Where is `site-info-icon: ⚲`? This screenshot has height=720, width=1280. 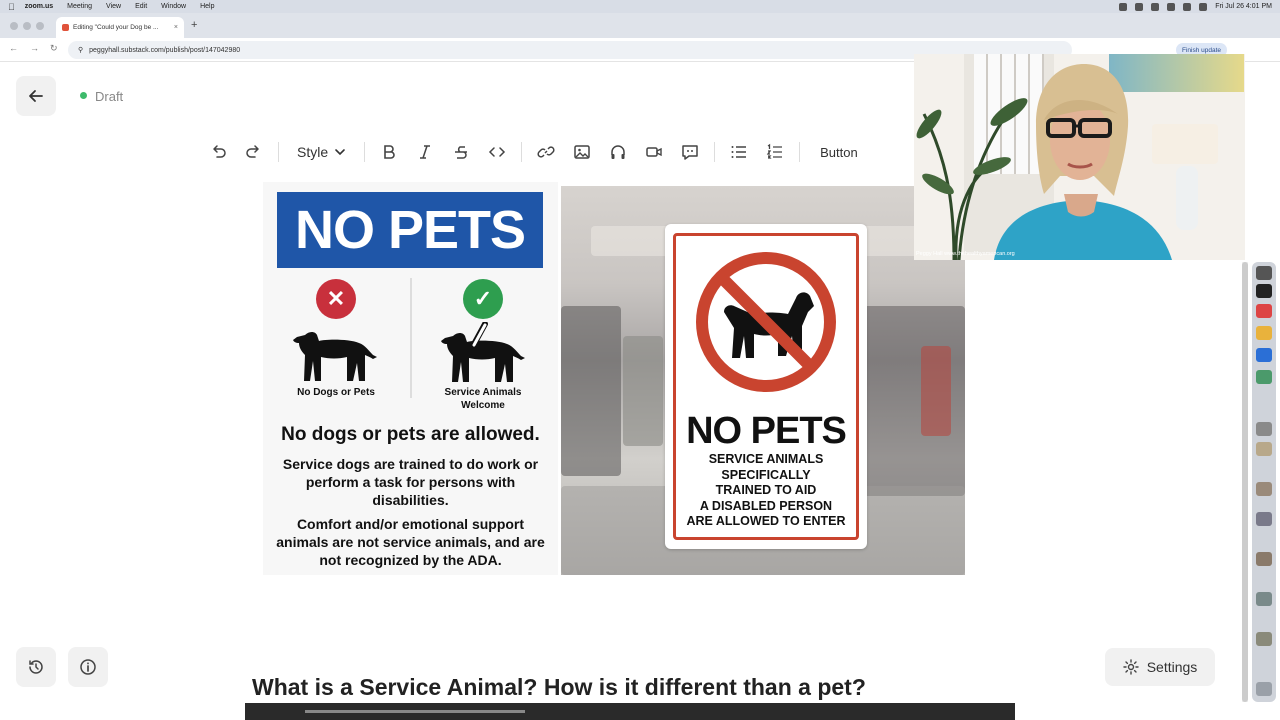 site-info-icon: ⚲ is located at coordinates (80, 50).